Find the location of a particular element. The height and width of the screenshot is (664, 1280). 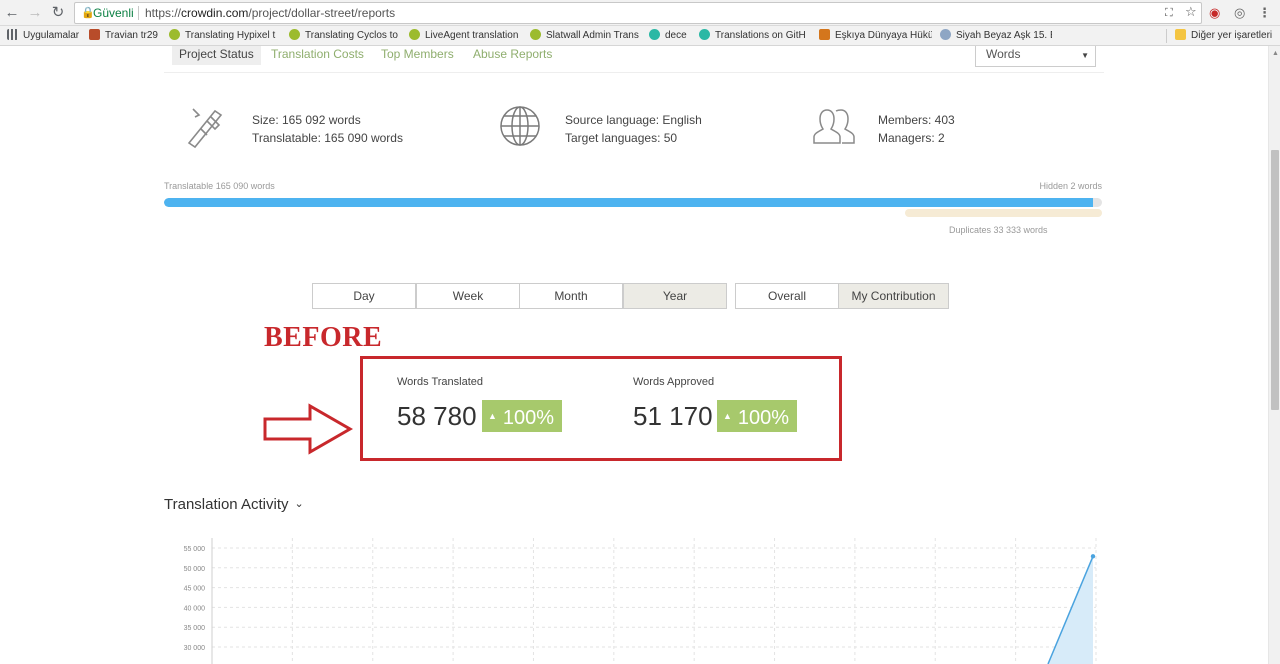

forward-icon: → is located at coordinates (35, 13).